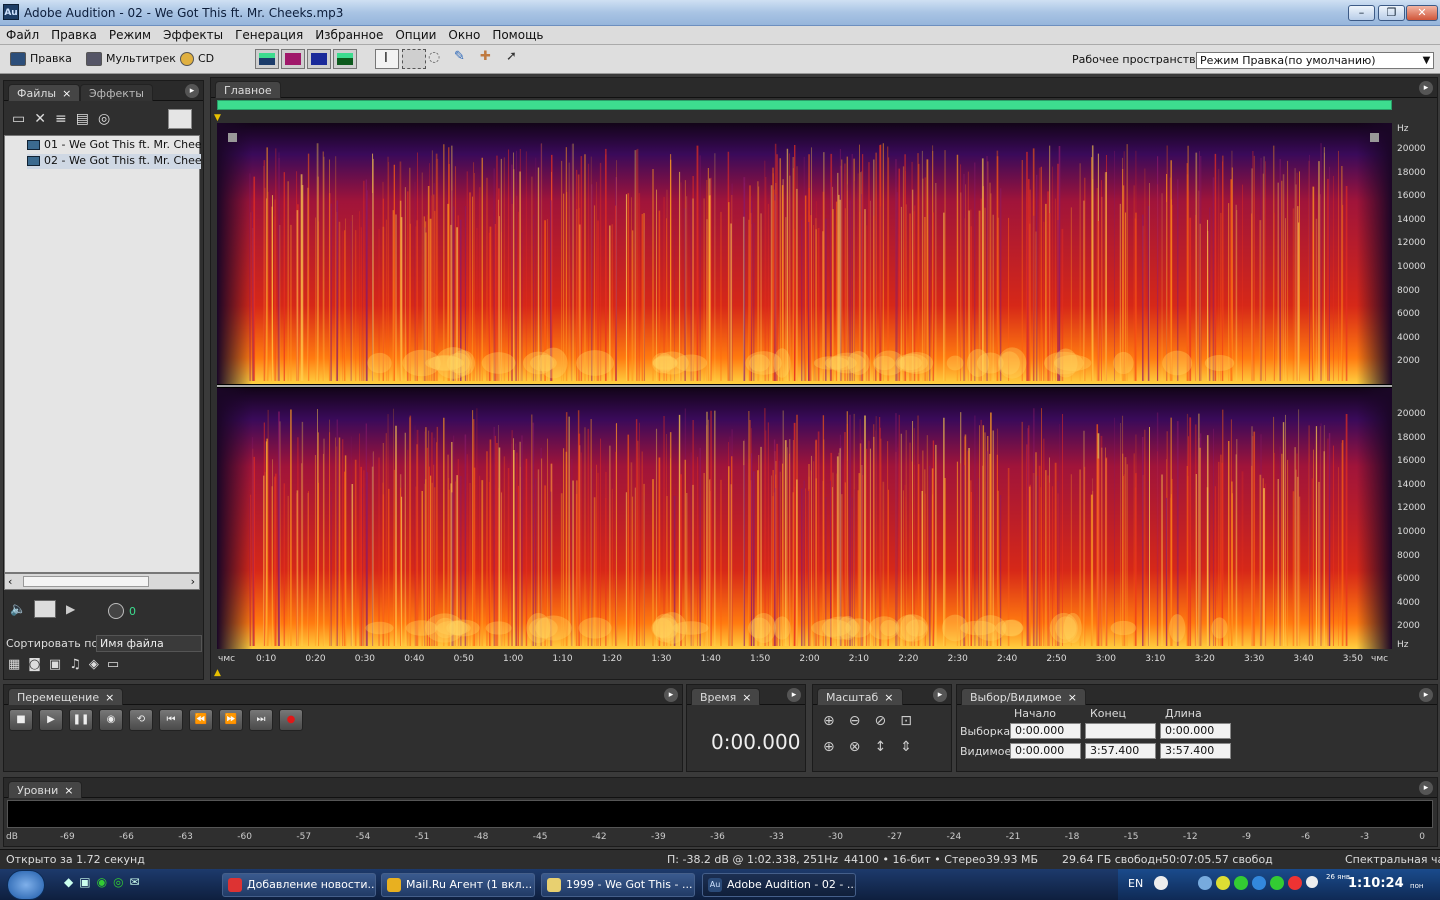  Describe the element at coordinates (291, 720) in the screenshot. I see `record-button: ●` at that location.